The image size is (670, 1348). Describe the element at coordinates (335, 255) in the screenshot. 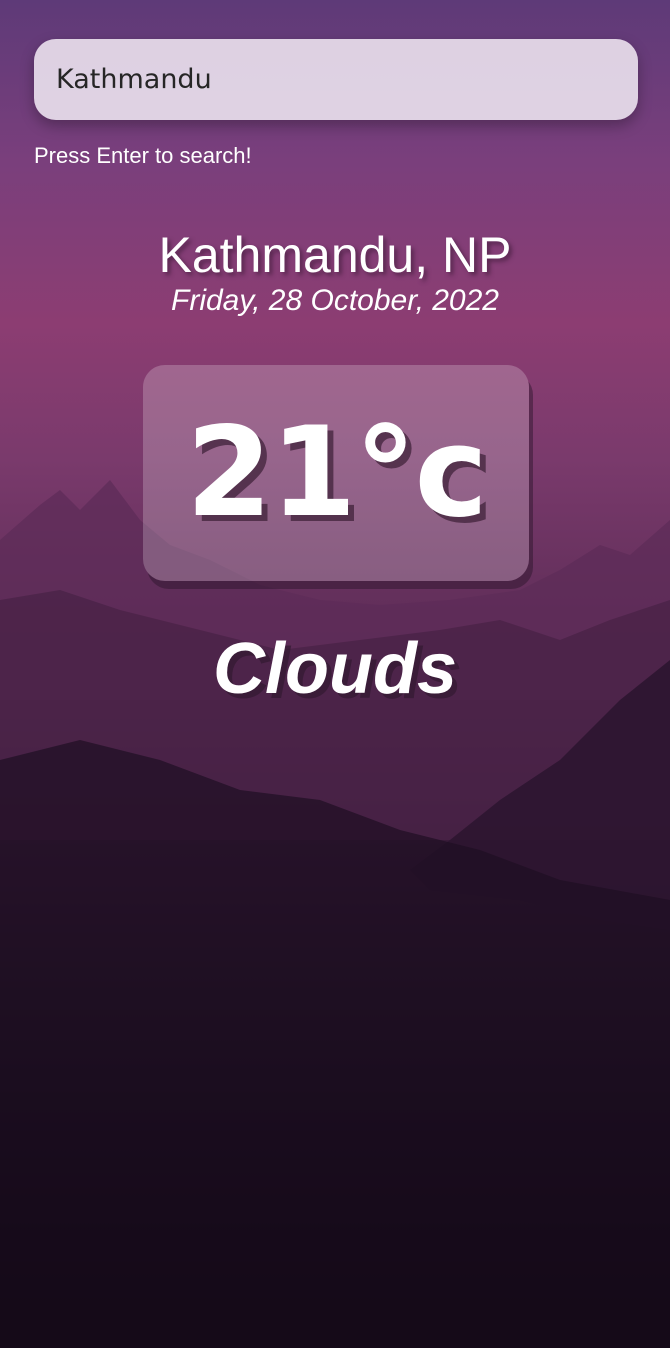

I see `location-title: Kathmandu, NP` at that location.